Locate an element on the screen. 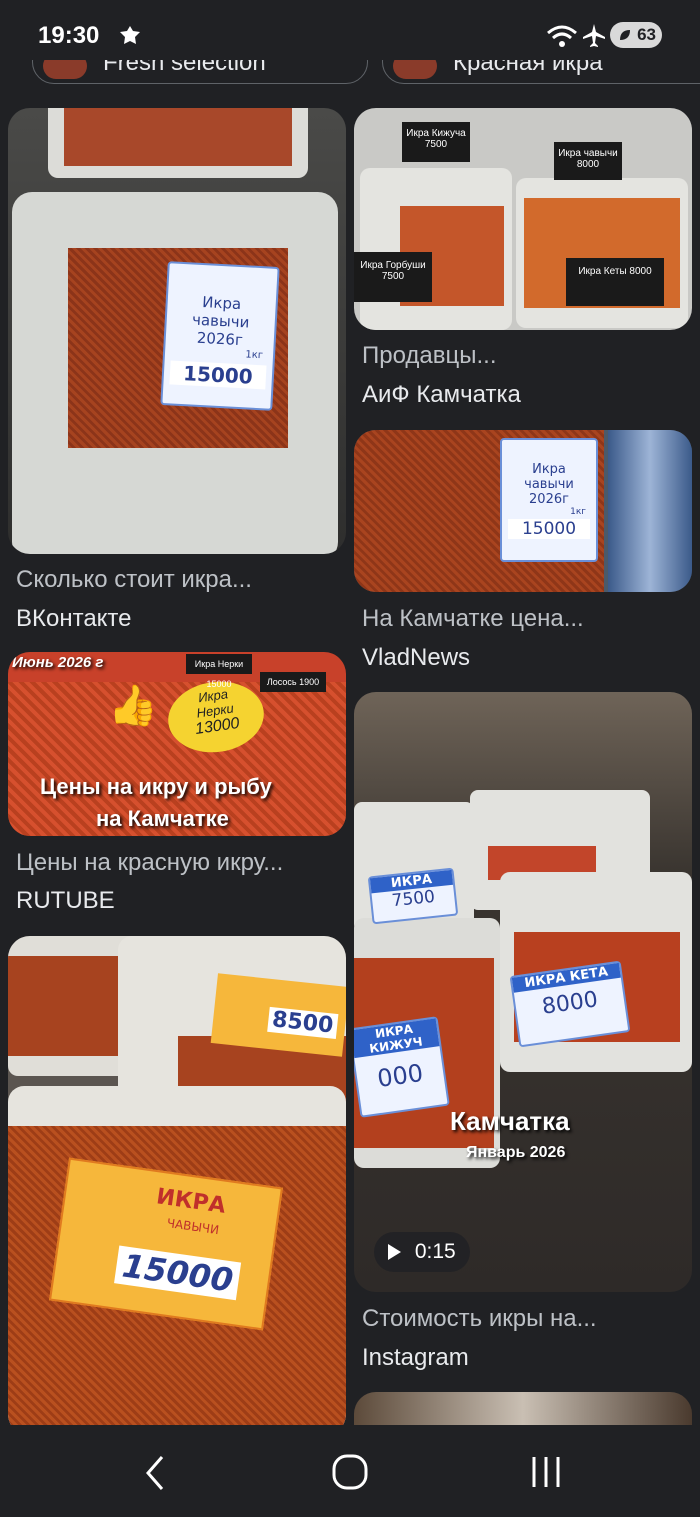  price-tag: Икра Нерки 15000 is located at coordinates (219, 671).